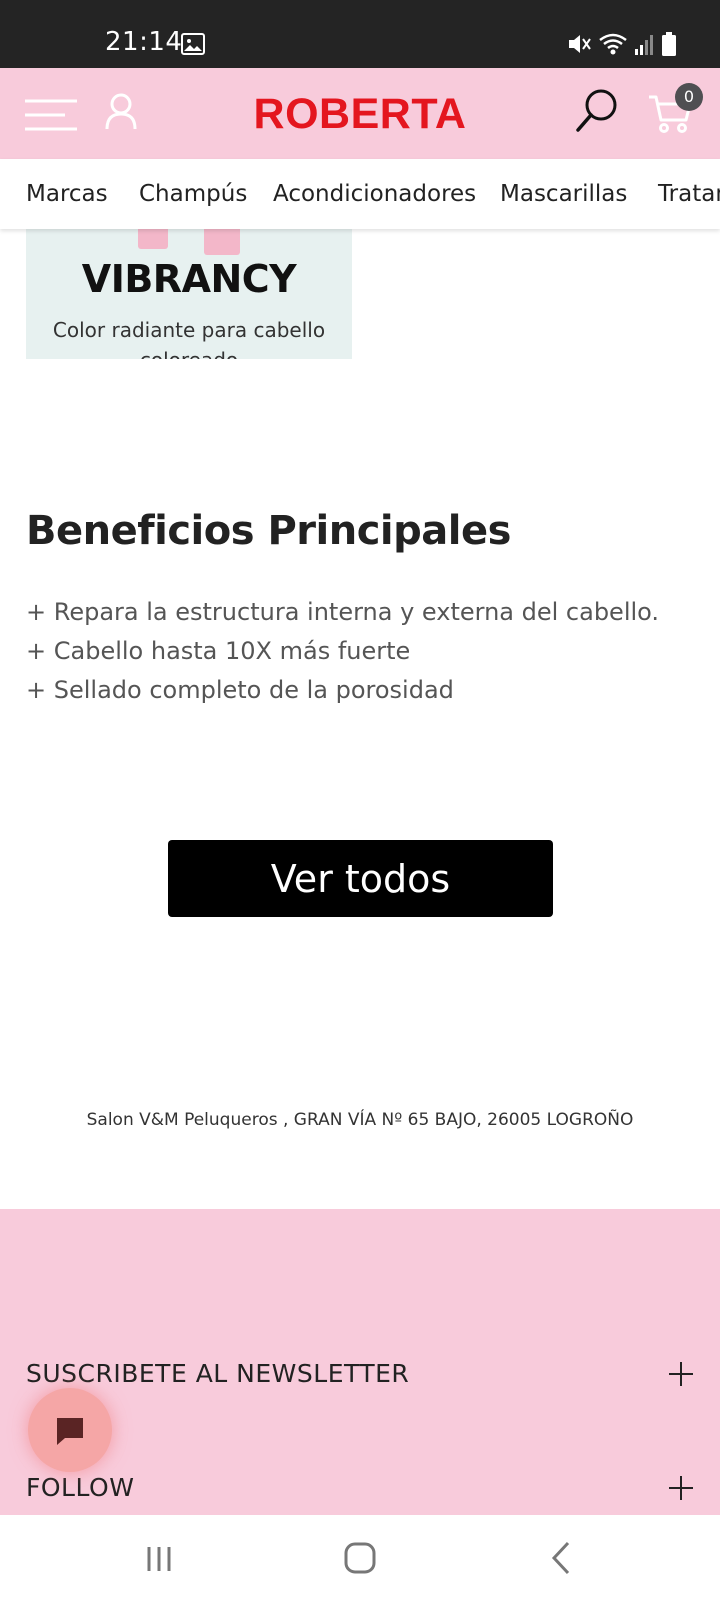 This screenshot has height=1600, width=720. Describe the element at coordinates (580, 44) in the screenshot. I see `mute-icon` at that location.